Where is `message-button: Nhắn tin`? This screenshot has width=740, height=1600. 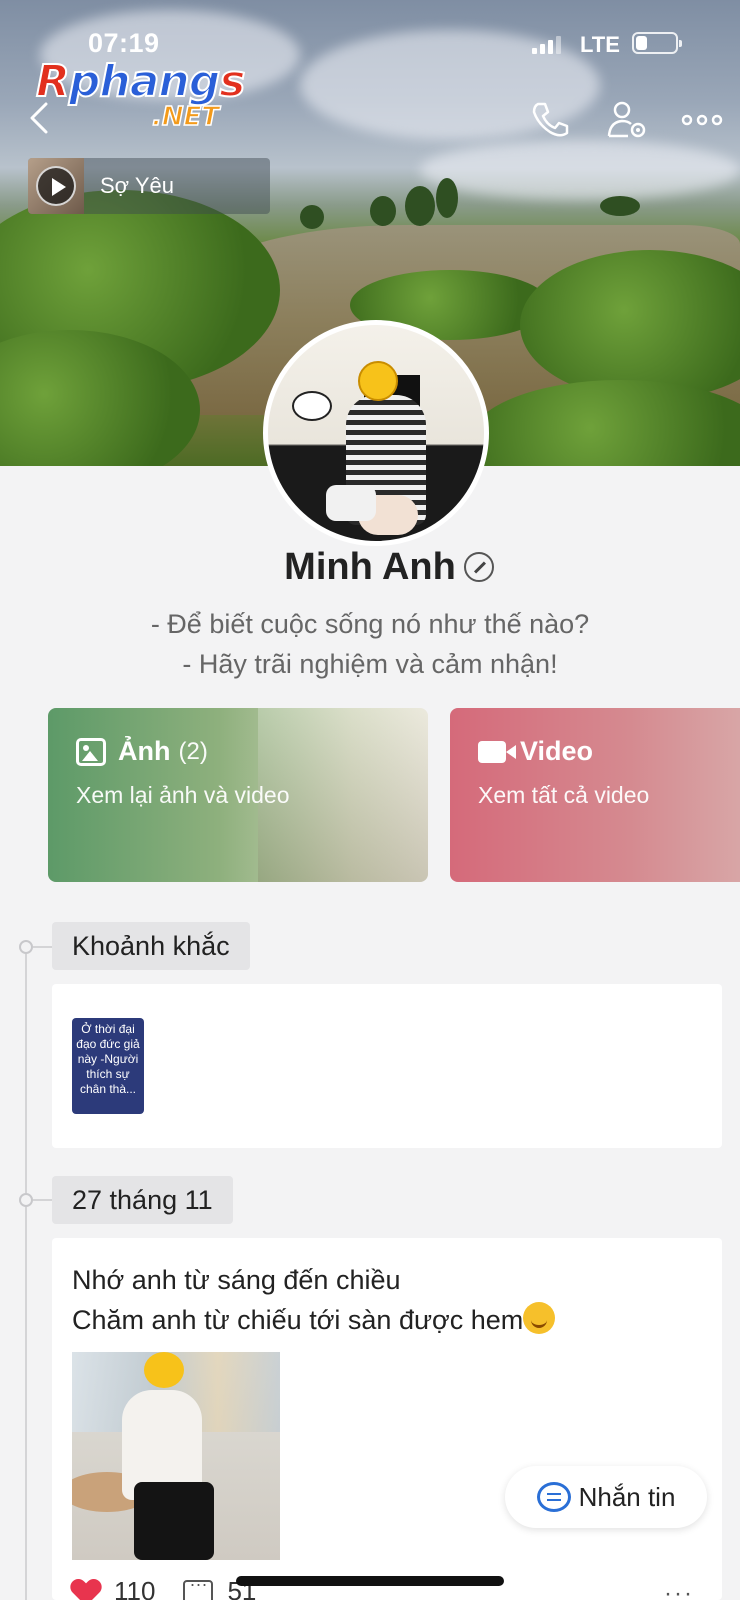
message-button: Nhắn tin is located at coordinates (606, 1497).